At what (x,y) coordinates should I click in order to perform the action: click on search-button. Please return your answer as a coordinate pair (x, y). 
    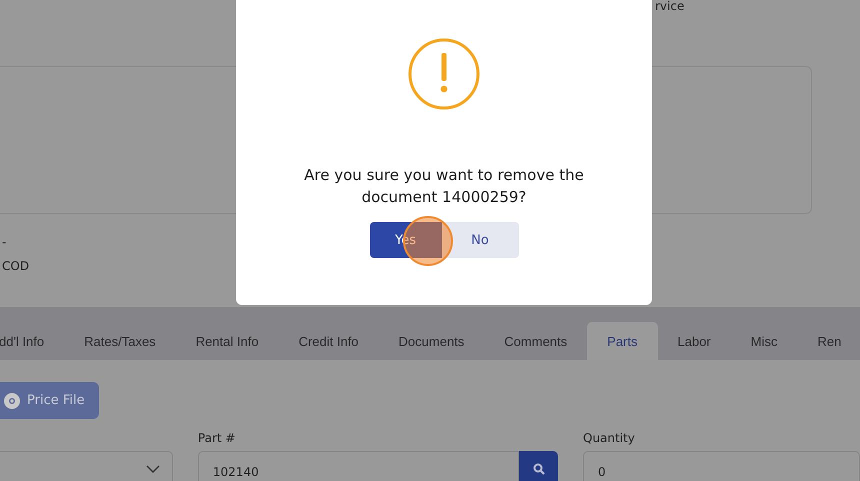
    Looking at the image, I should click on (538, 466).